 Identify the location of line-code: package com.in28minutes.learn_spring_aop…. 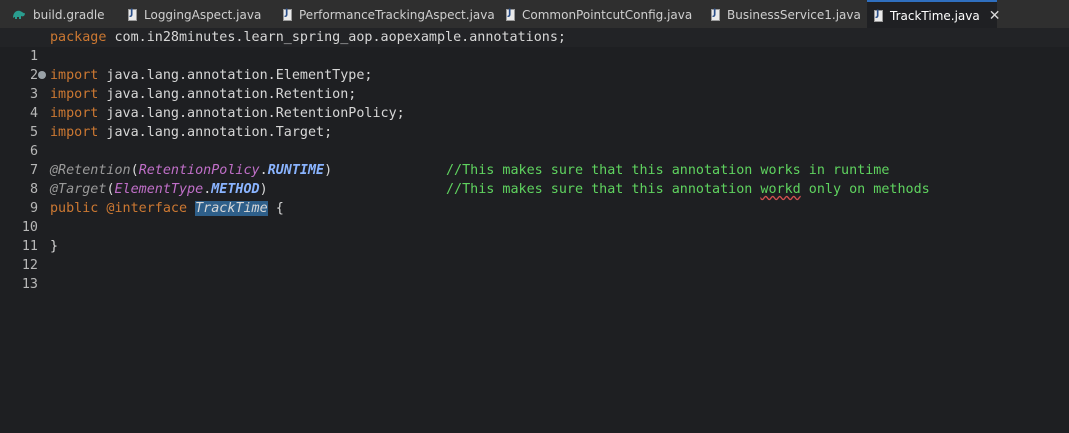
(308, 37).